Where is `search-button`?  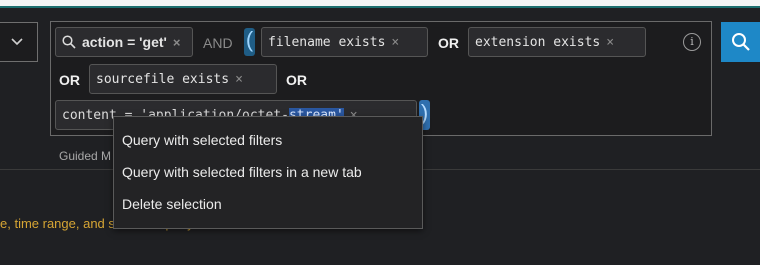
search-button is located at coordinates (740, 42).